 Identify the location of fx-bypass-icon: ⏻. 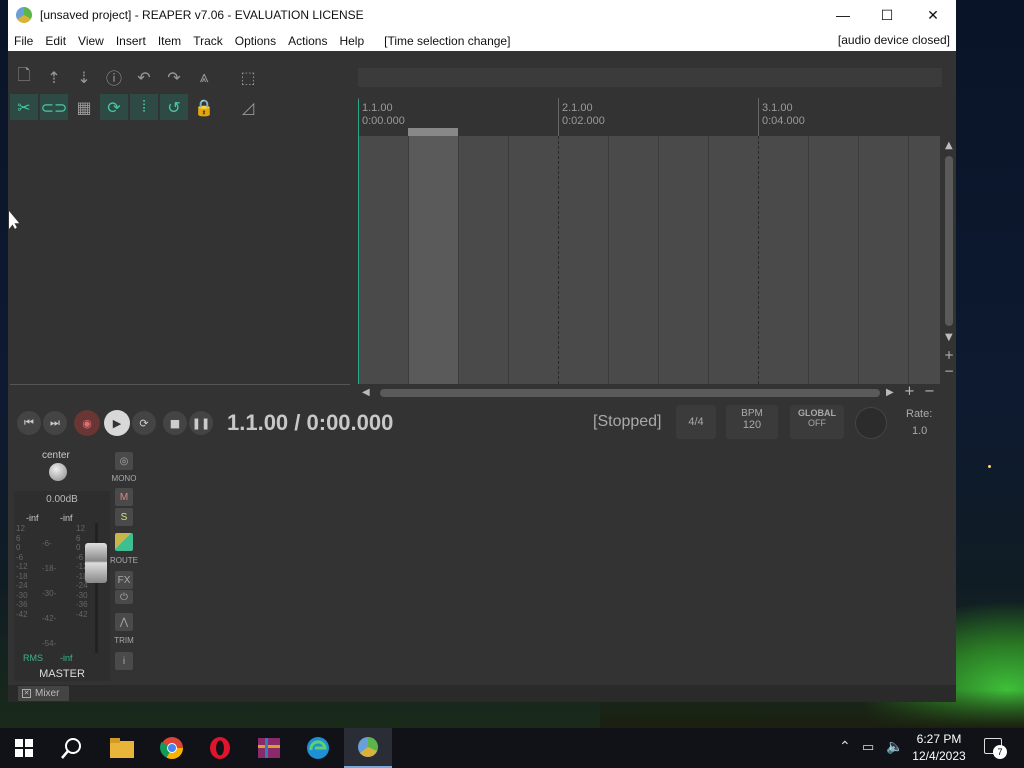
(124, 597).